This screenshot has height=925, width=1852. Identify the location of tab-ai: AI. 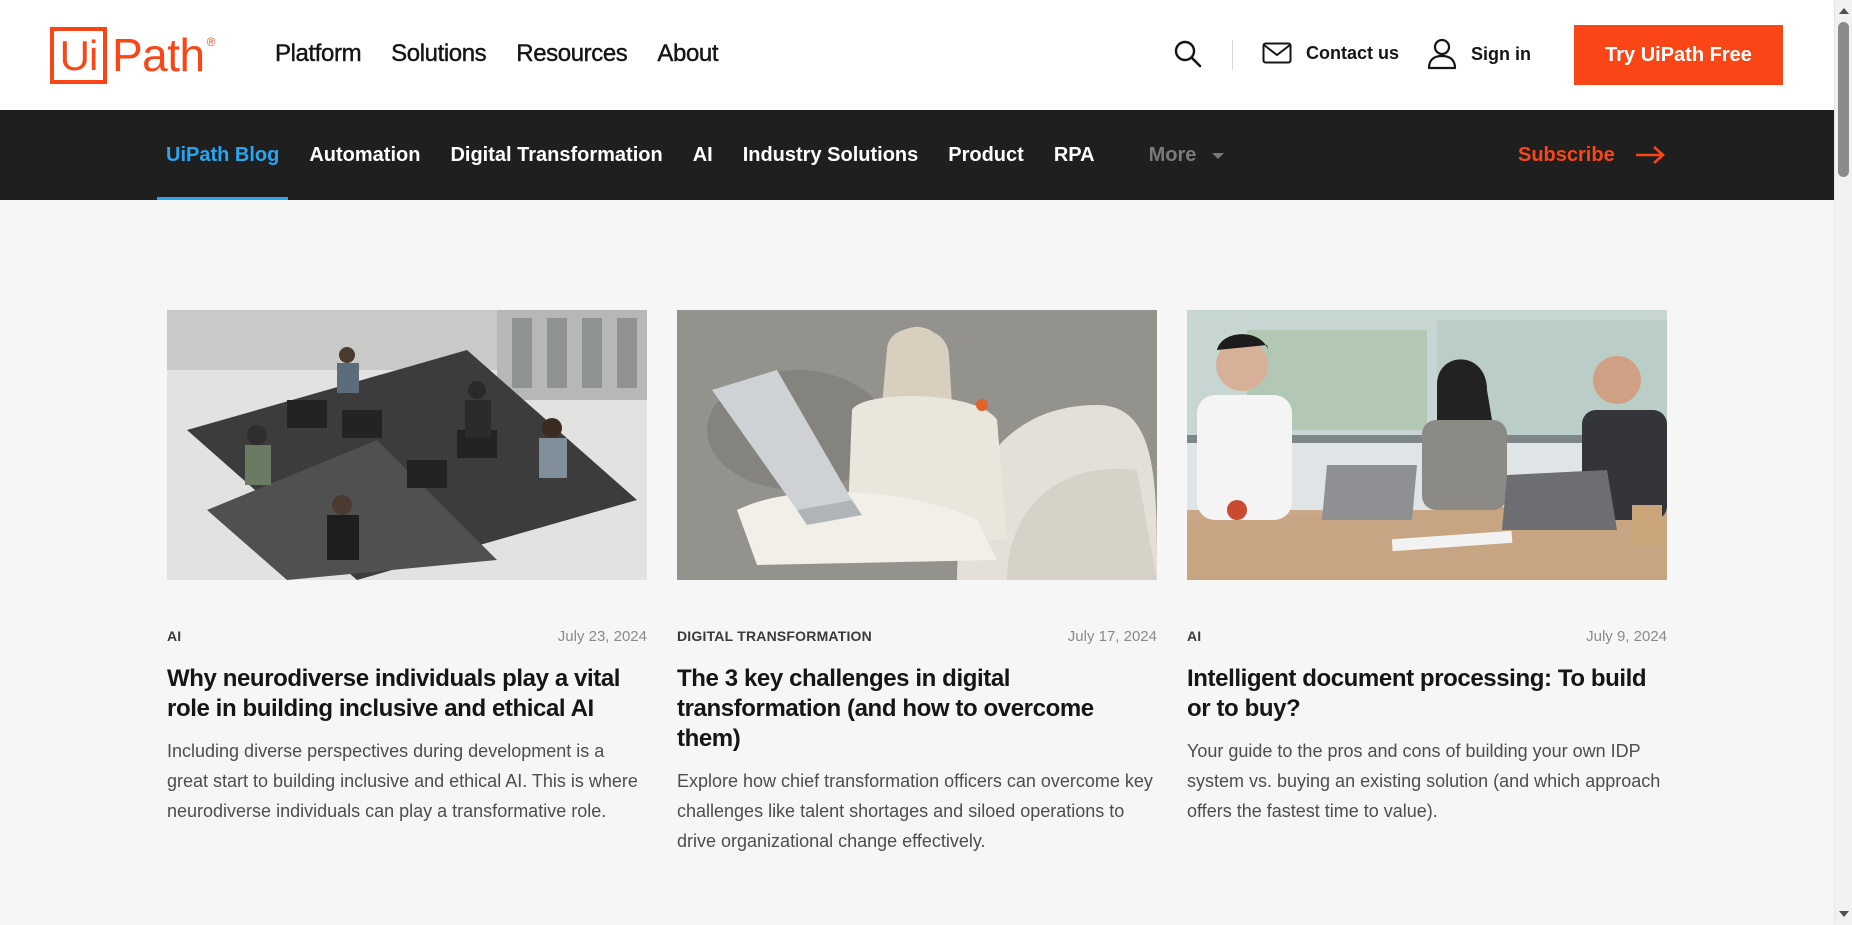
(703, 155).